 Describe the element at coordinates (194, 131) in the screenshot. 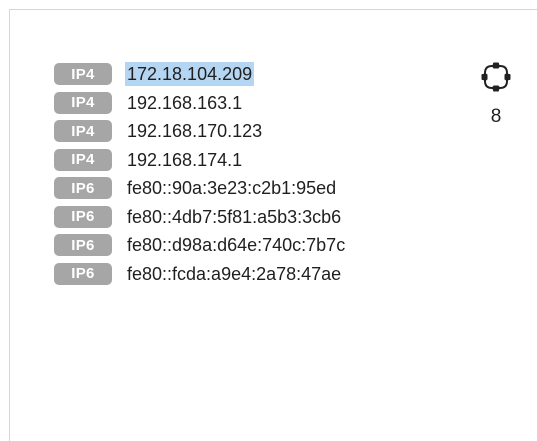

I see `ip-address-text: 192.168.170.123` at that location.